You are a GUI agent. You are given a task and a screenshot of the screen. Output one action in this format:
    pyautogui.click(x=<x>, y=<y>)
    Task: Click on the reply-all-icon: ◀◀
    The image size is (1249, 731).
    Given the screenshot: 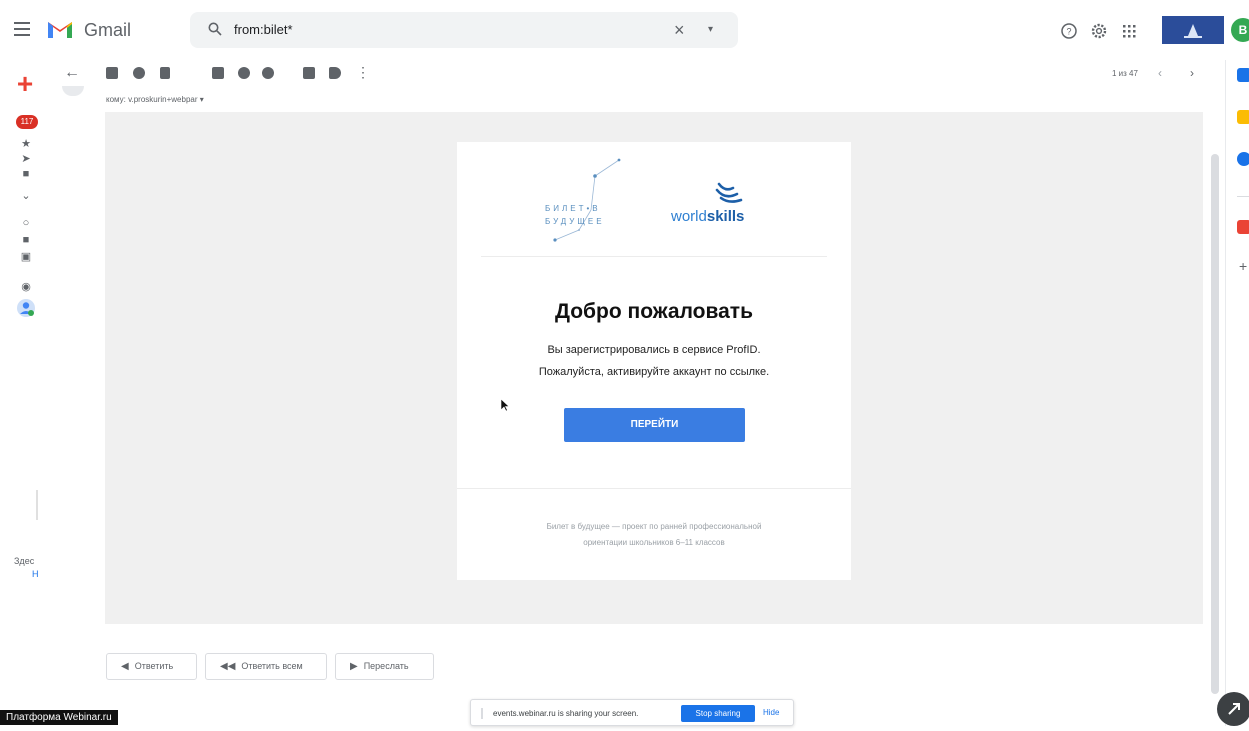 What is the action you would take?
    pyautogui.click(x=228, y=666)
    